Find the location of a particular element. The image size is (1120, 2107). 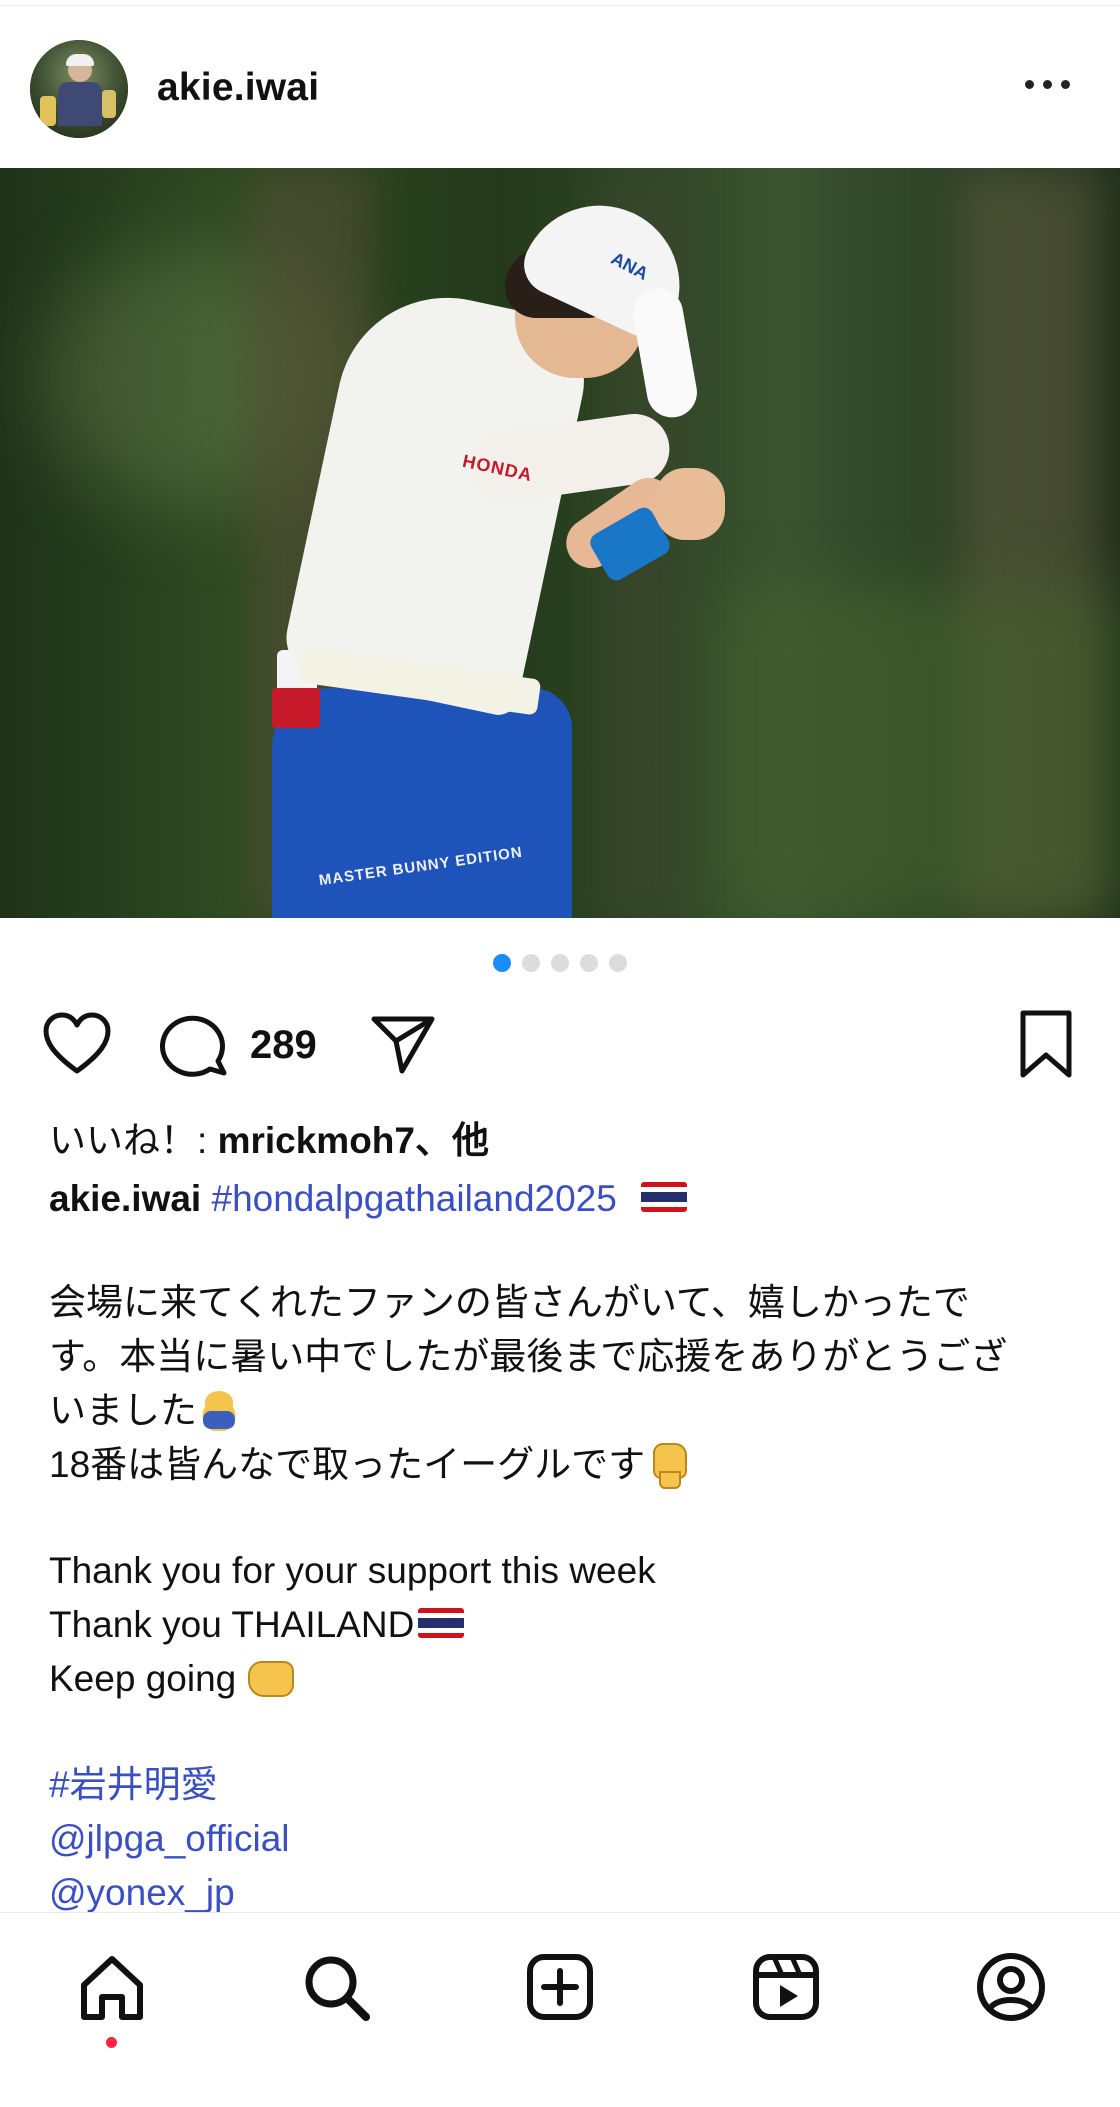

caption-hashtag-jp: #岩井明愛 is located at coordinates (564, 1785).